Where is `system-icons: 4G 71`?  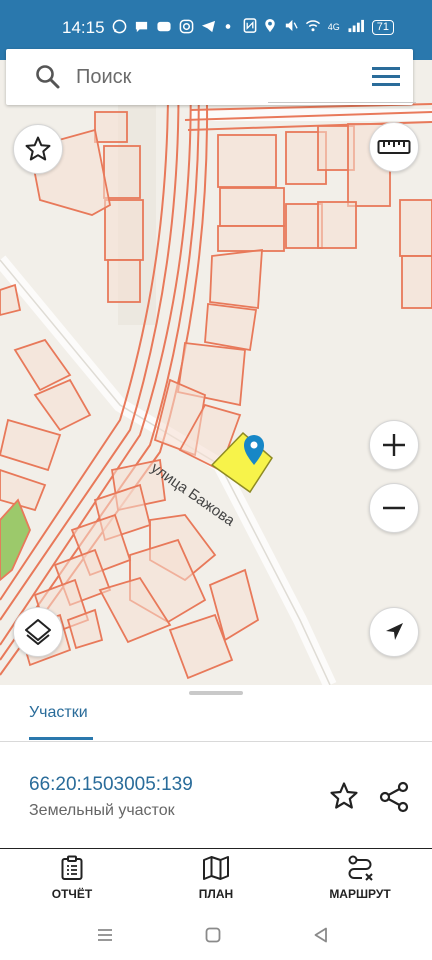
system-icons: 4G 71 is located at coordinates (318, 27).